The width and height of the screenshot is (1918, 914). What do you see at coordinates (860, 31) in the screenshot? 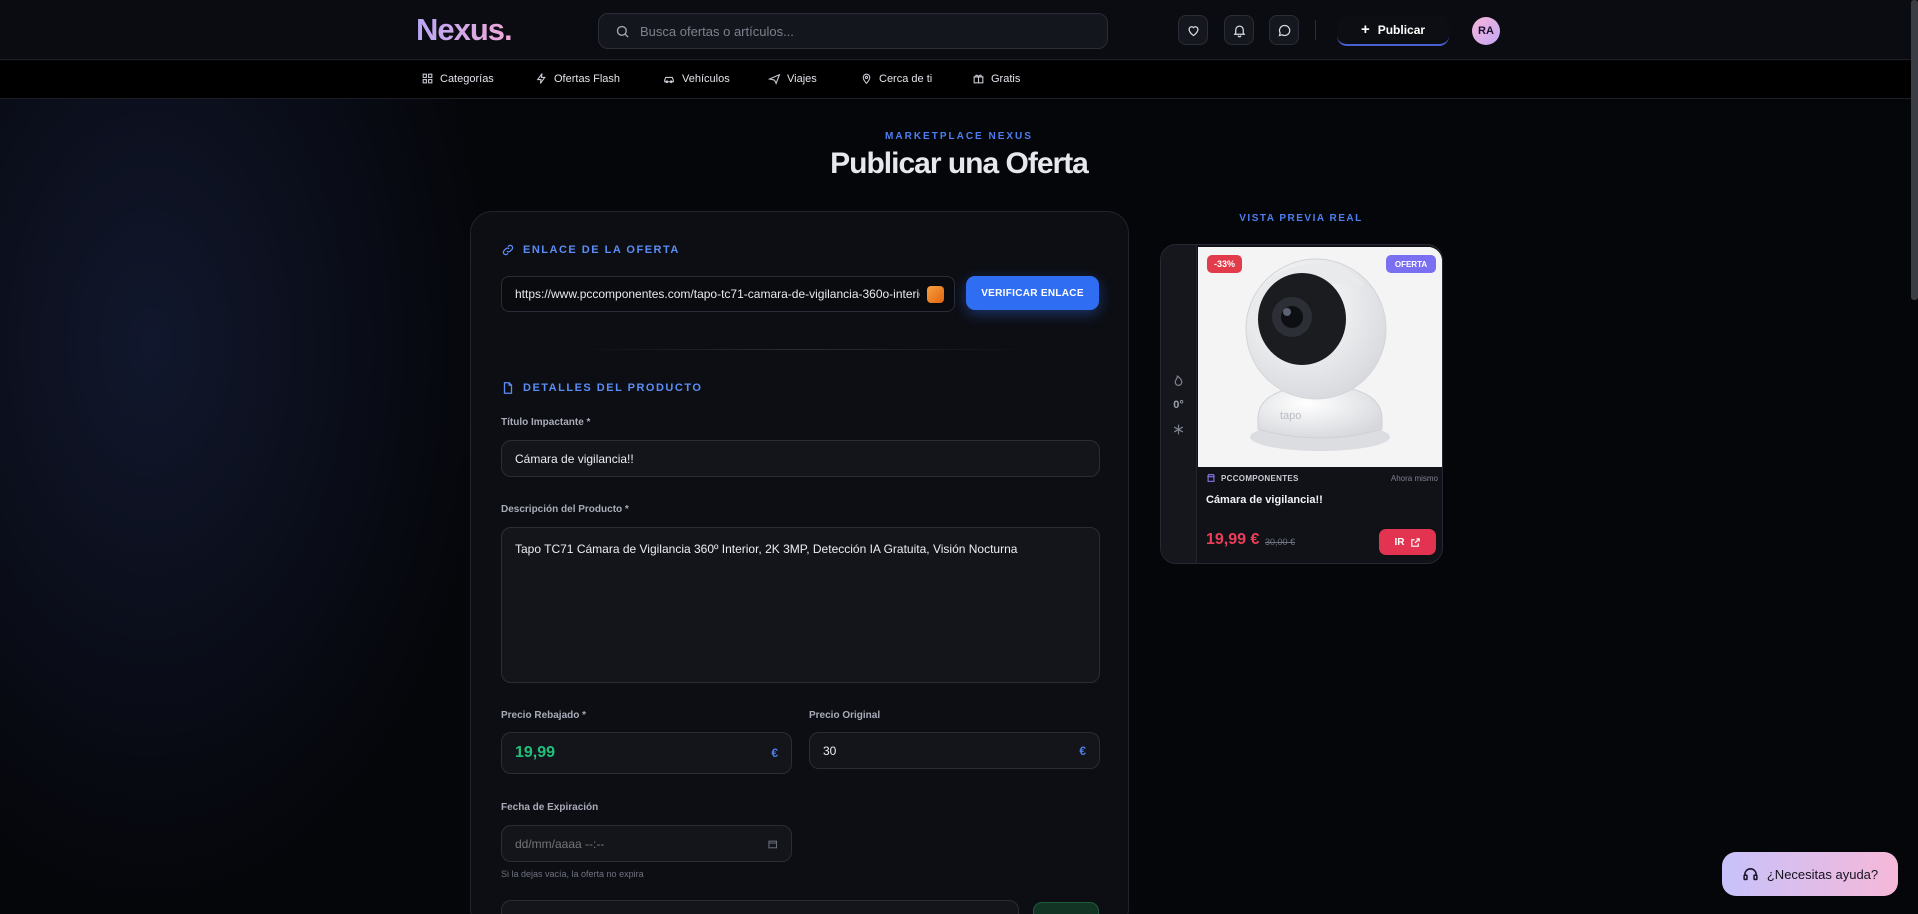
I see `search-input` at bounding box center [860, 31].